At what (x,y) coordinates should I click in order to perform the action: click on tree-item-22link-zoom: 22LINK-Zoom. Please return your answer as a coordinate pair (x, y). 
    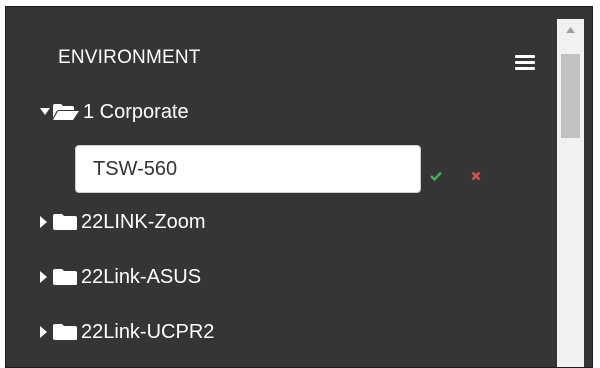
    Looking at the image, I should click on (123, 222).